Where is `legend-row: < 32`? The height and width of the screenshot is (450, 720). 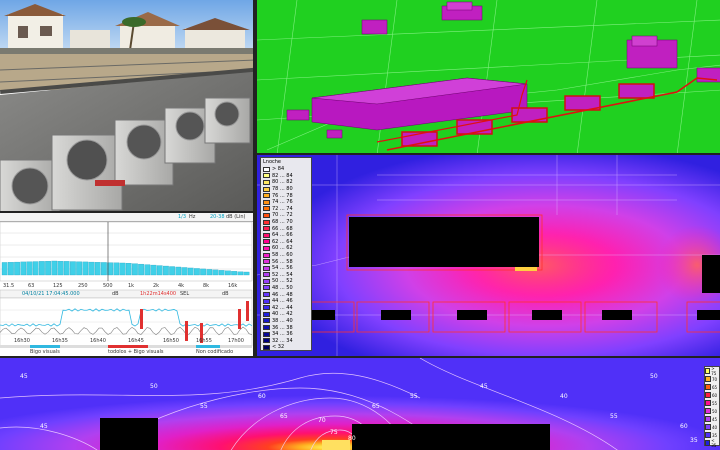 legend-row: < 32 is located at coordinates (286, 347).